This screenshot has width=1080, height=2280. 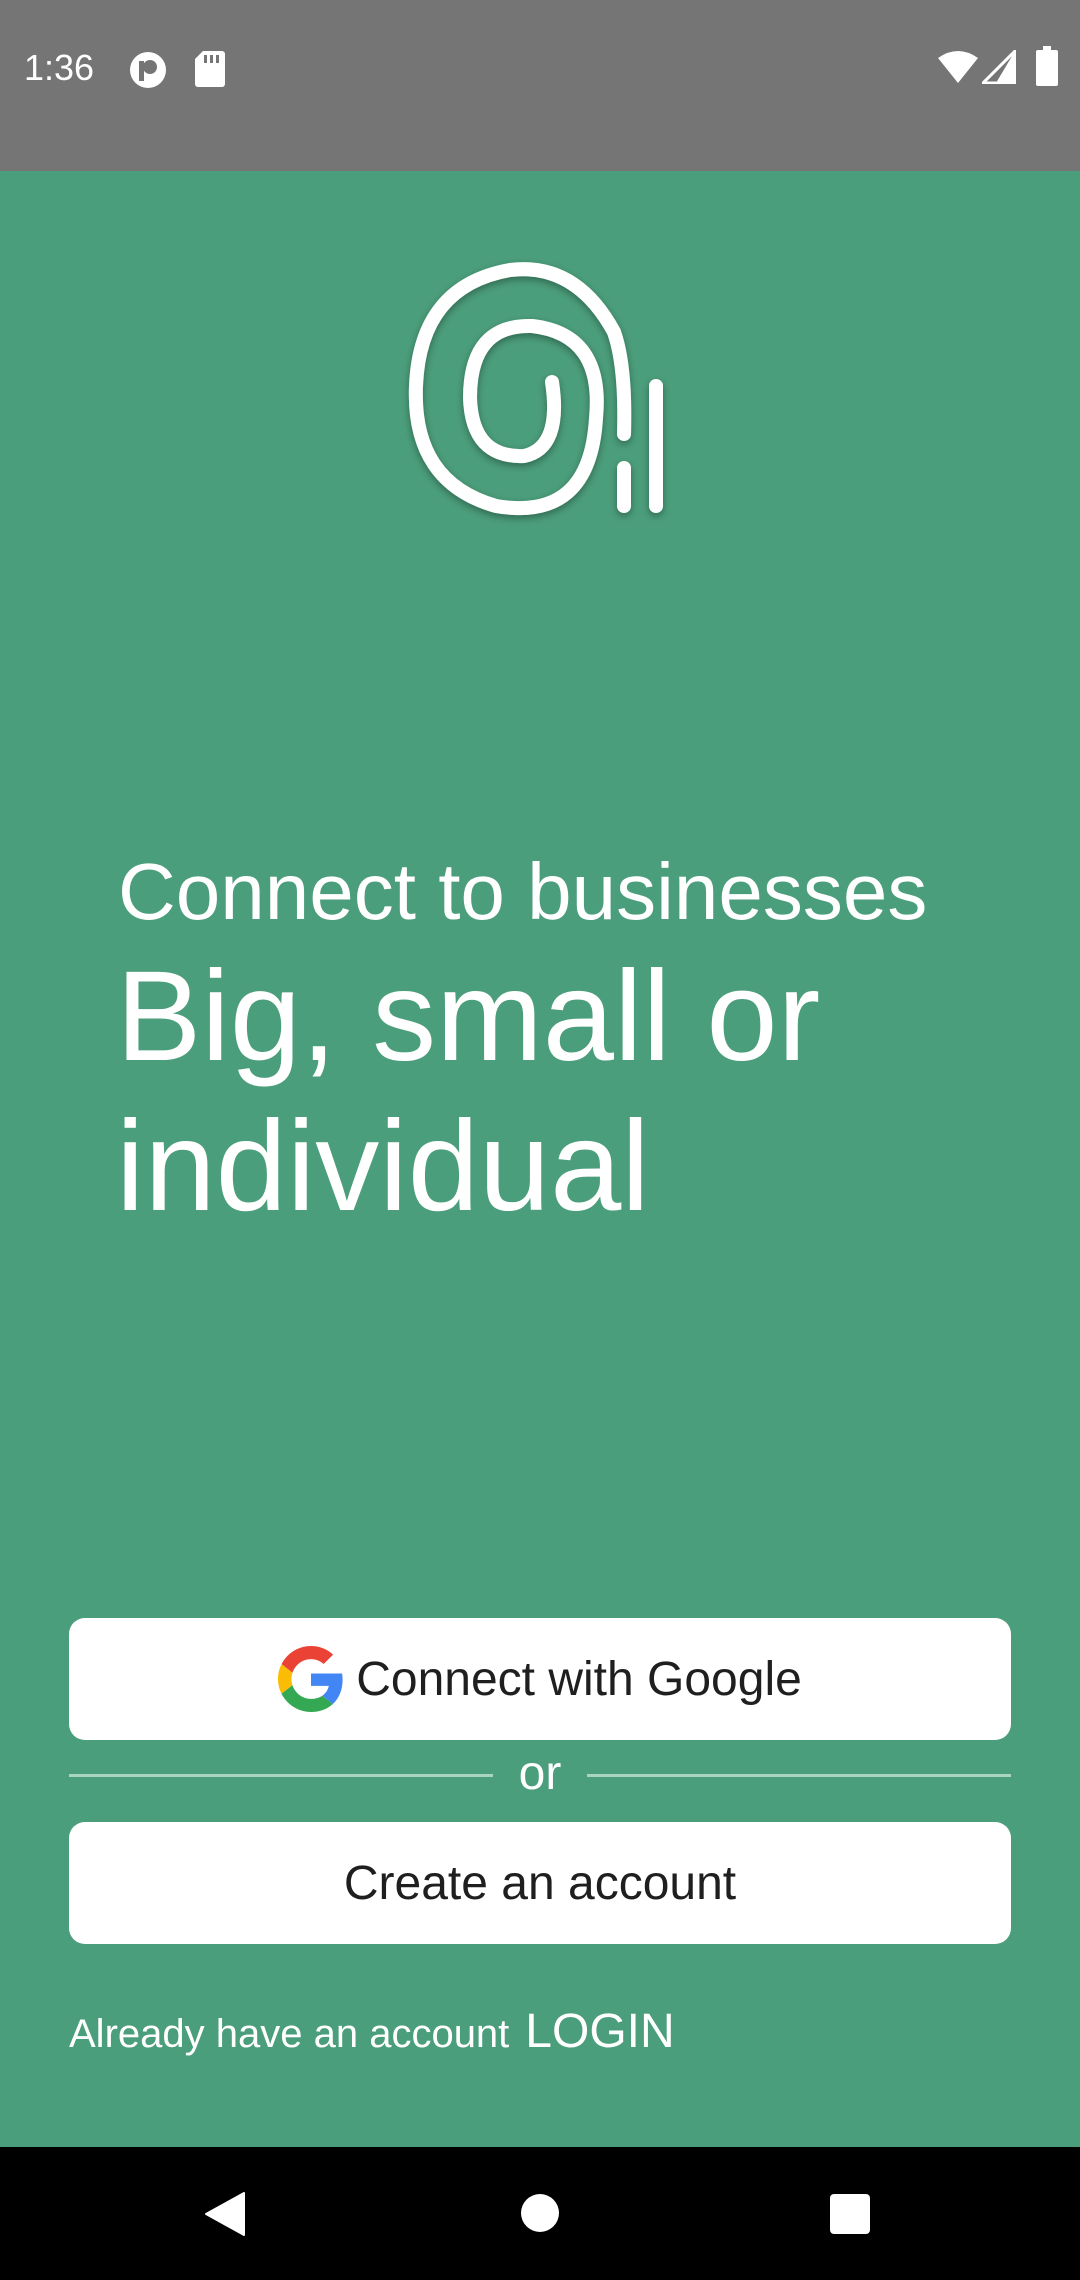 What do you see at coordinates (310, 1679) in the screenshot?
I see `google-g-icon` at bounding box center [310, 1679].